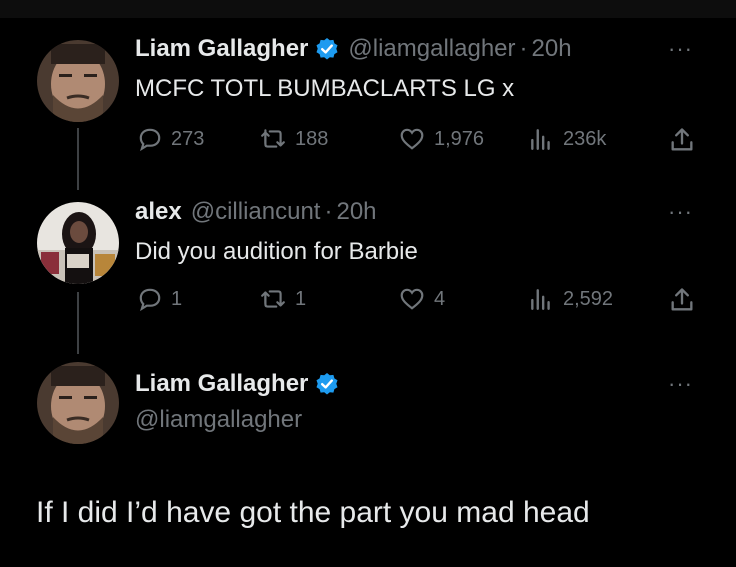 The height and width of the screenshot is (567, 736). I want to click on like-count: 1,976, so click(459, 138).